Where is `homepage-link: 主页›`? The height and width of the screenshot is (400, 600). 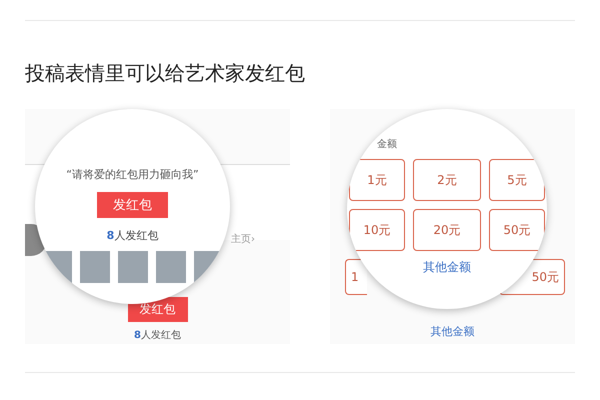
homepage-link: 主页› is located at coordinates (243, 239).